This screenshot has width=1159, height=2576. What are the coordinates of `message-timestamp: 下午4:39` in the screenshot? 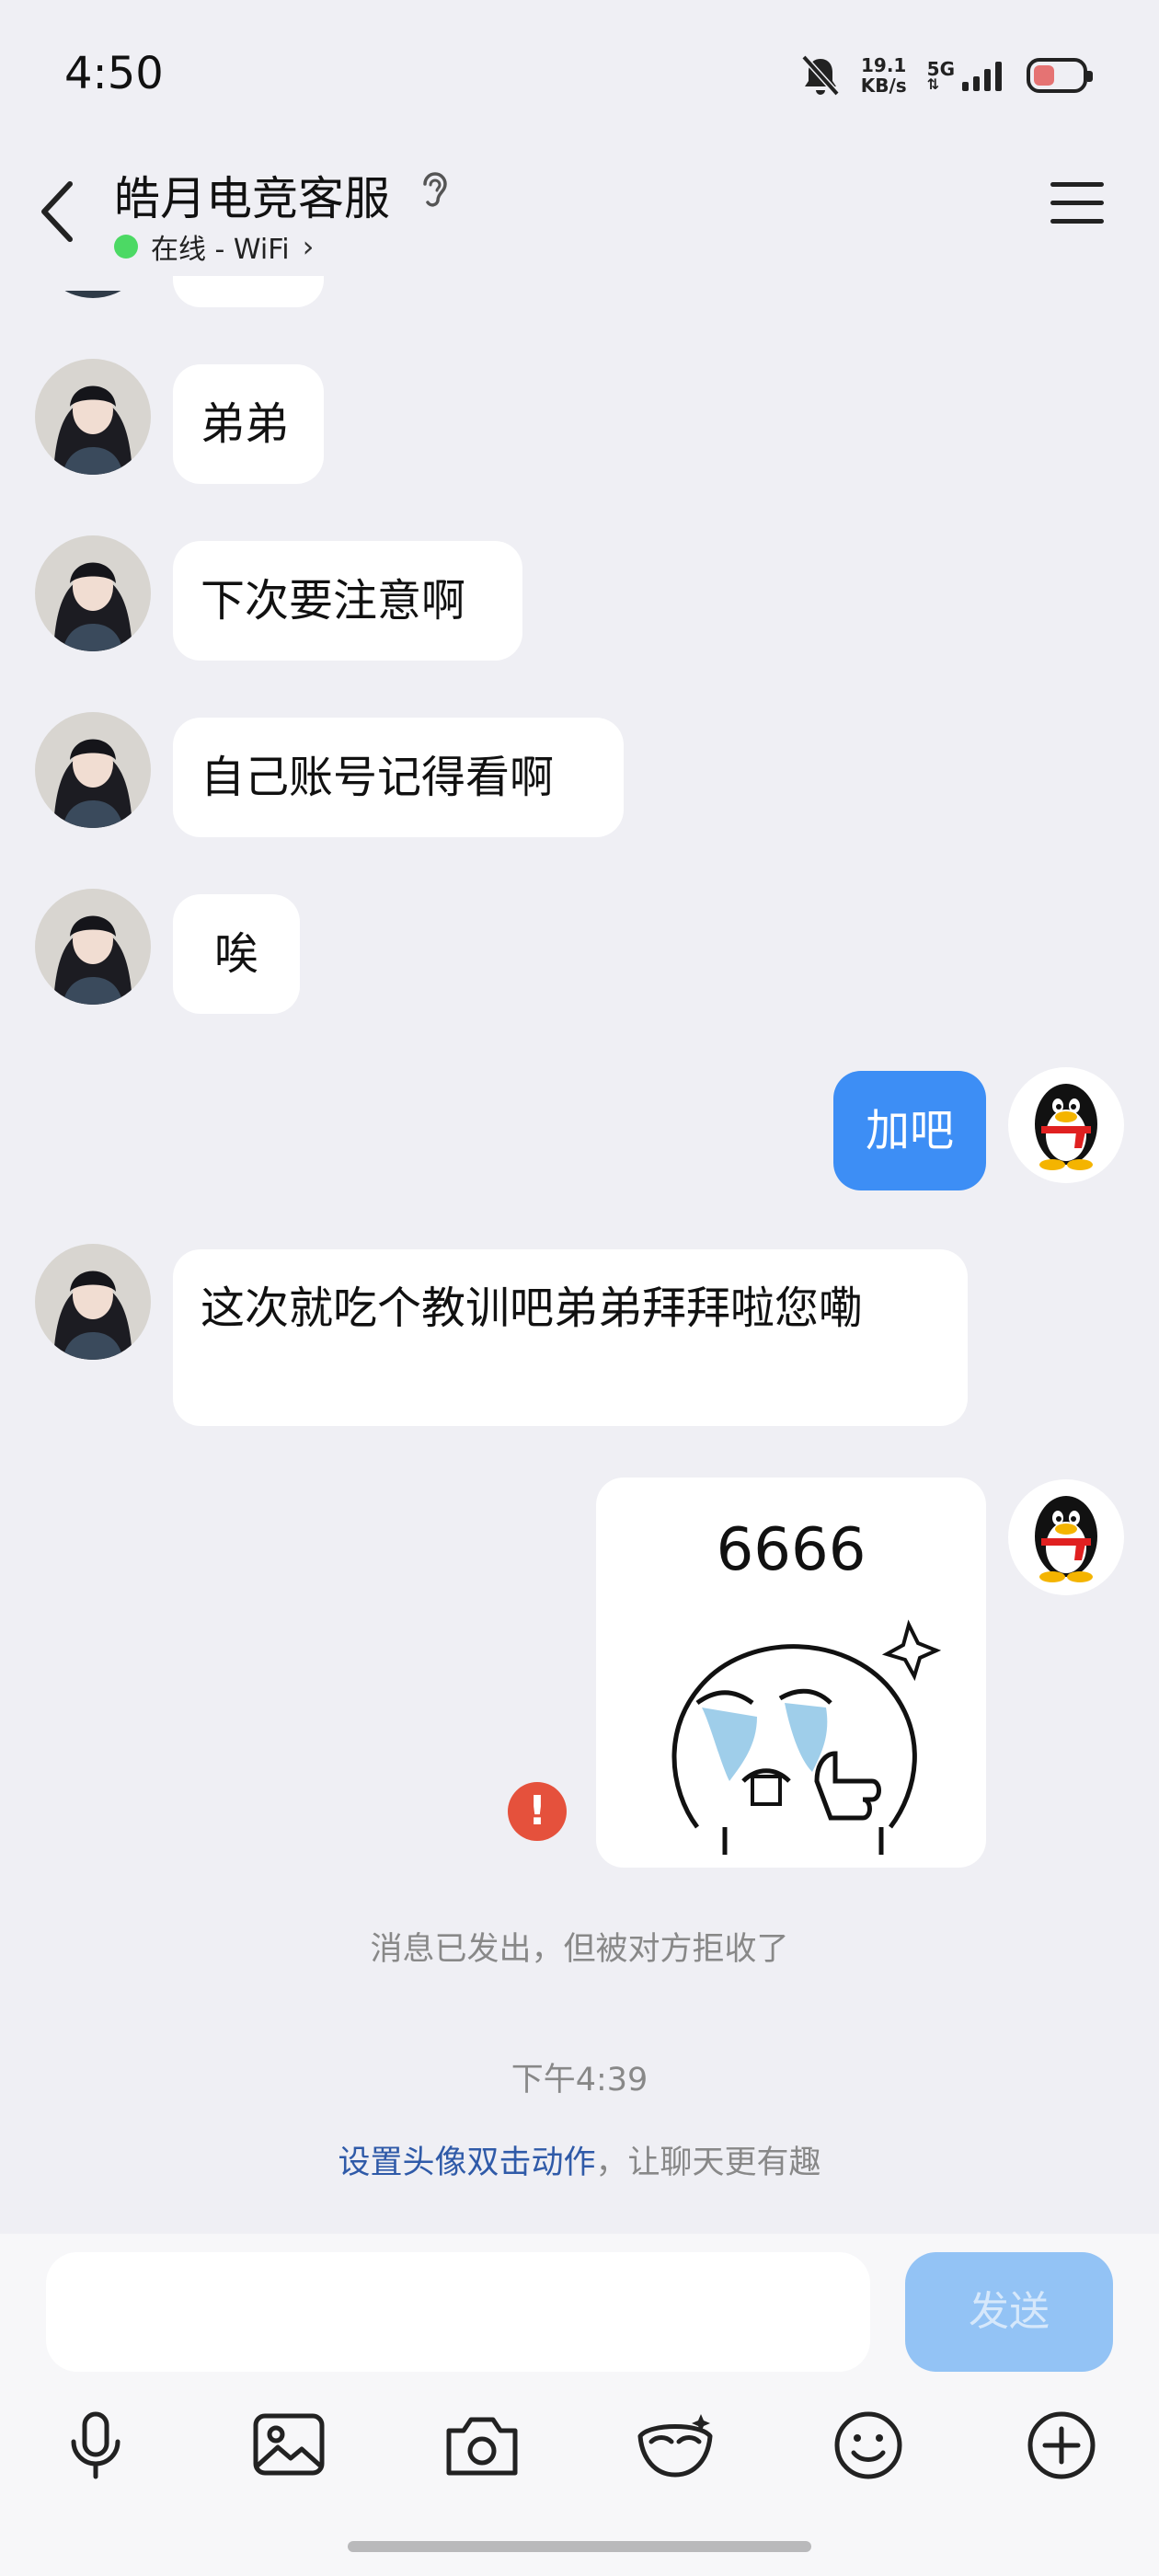 It's located at (579, 2080).